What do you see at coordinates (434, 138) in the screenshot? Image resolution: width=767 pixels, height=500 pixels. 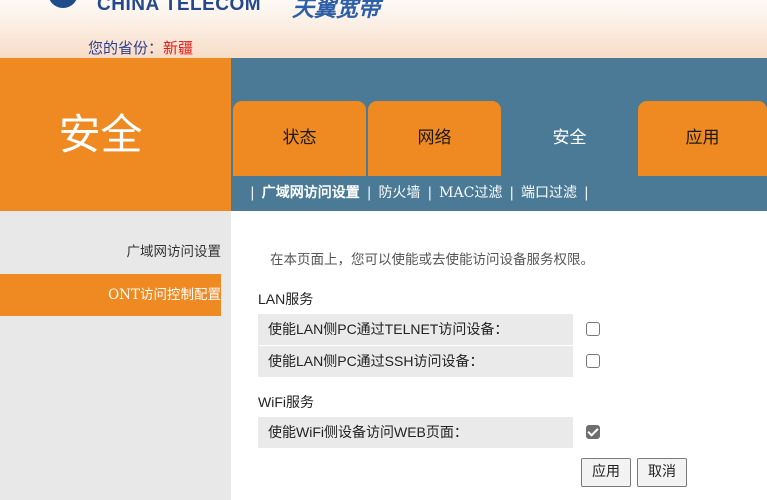 I see `tab-network: 网络` at bounding box center [434, 138].